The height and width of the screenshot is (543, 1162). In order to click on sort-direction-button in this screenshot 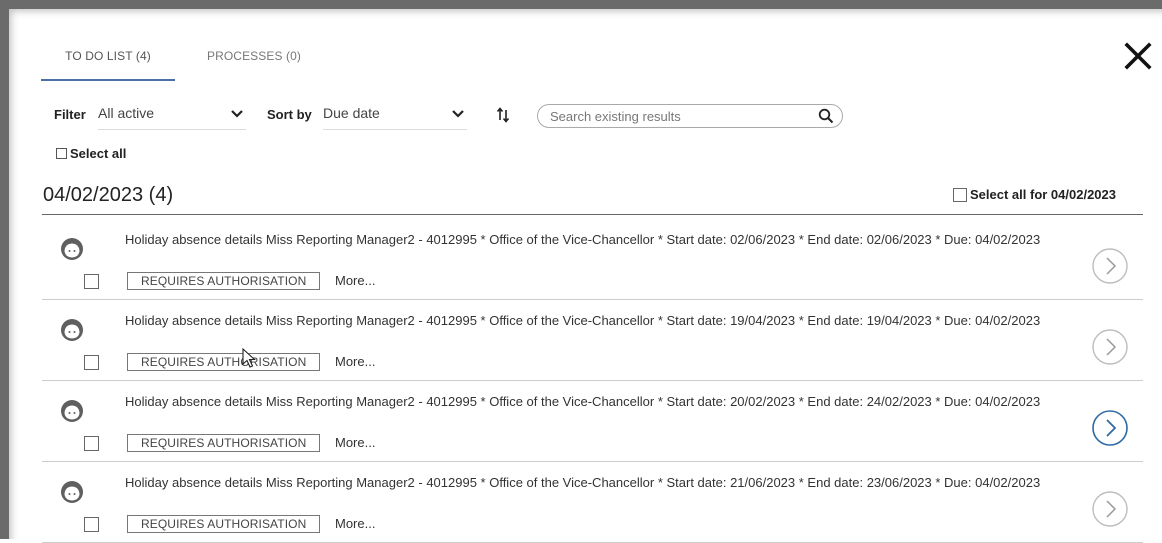, I will do `click(504, 115)`.